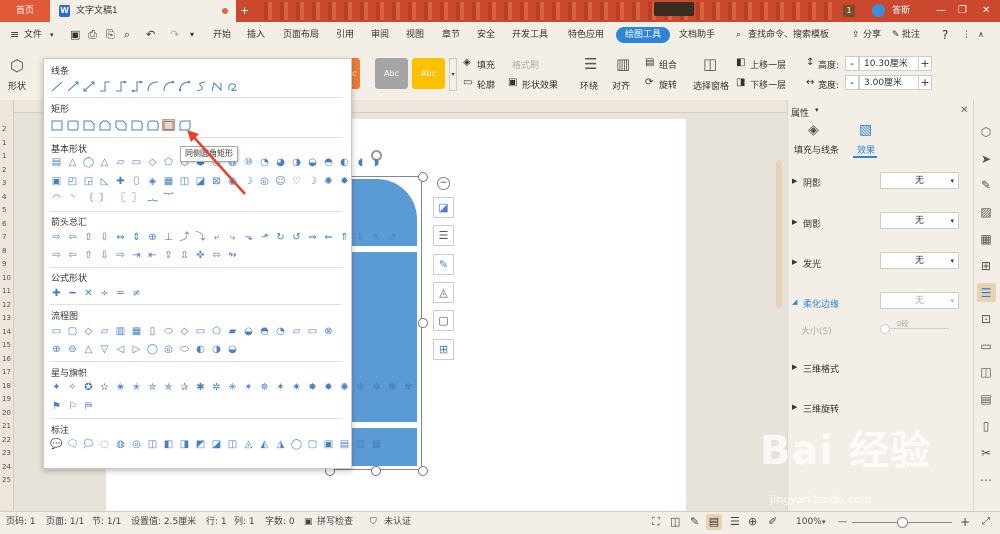  Describe the element at coordinates (643, 35) in the screenshot. I see `tab-drawing-tools: 绘图工具` at that location.